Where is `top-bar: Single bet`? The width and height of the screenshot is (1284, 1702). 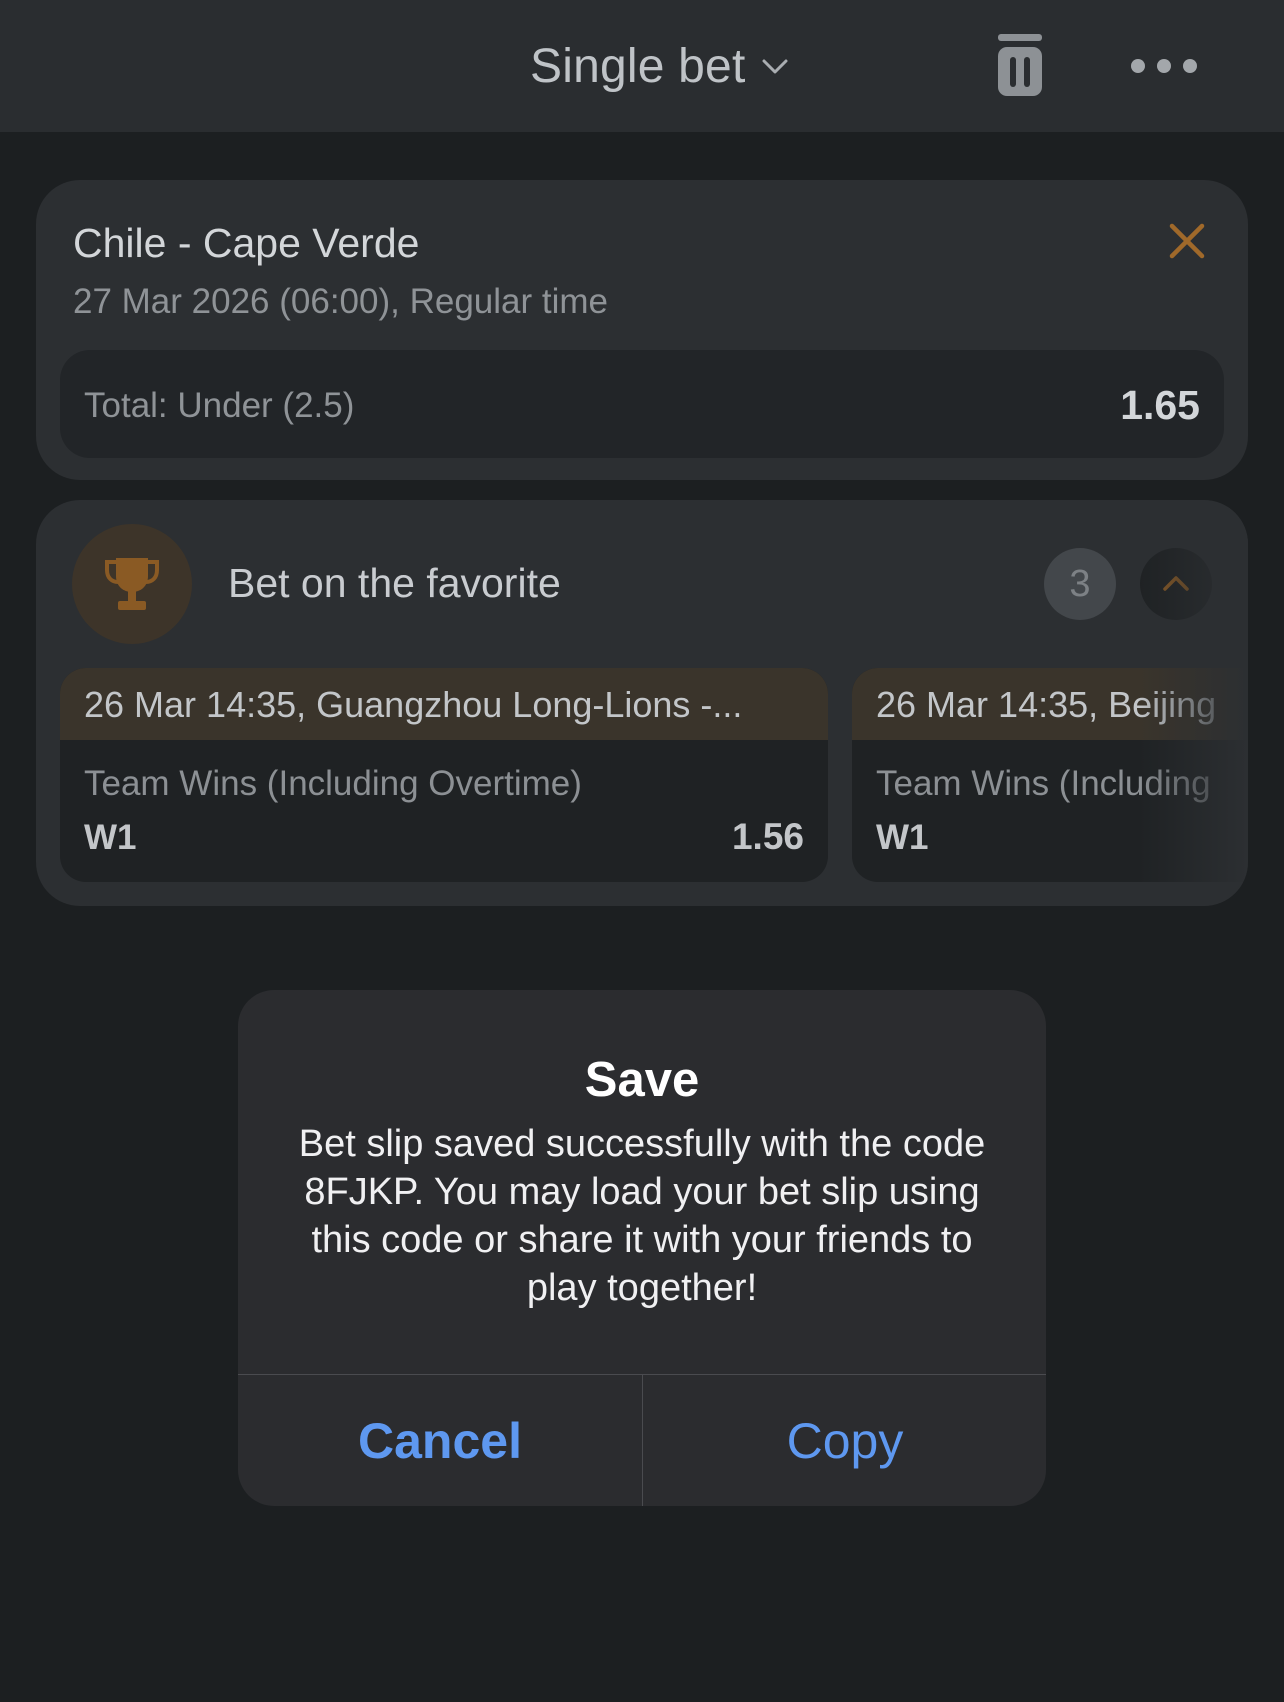
top-bar: Single bet is located at coordinates (642, 66).